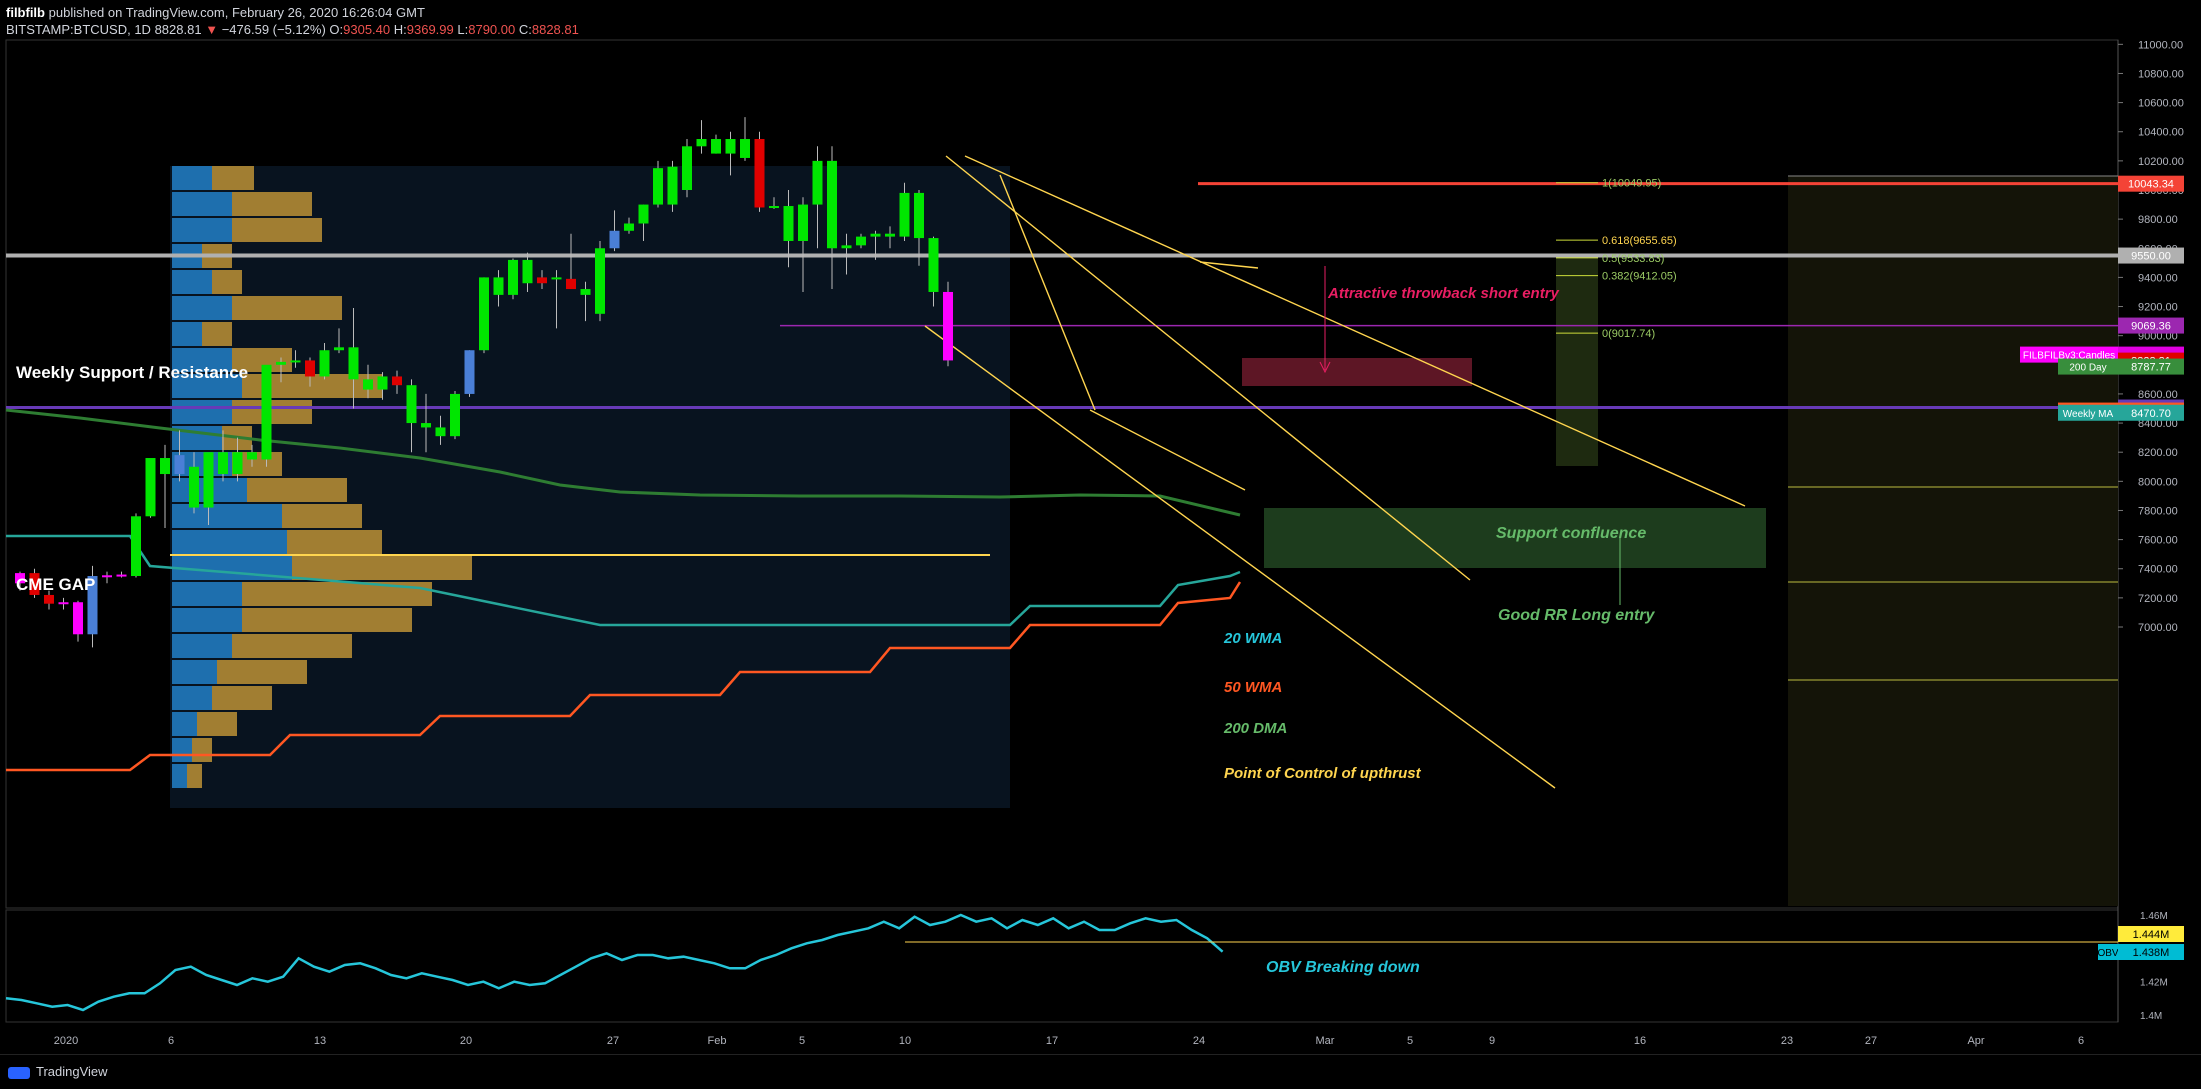 This screenshot has width=2201, height=1089. Describe the element at coordinates (1052, 1041) in the screenshot. I see `time-tick-label: 17` at that location.